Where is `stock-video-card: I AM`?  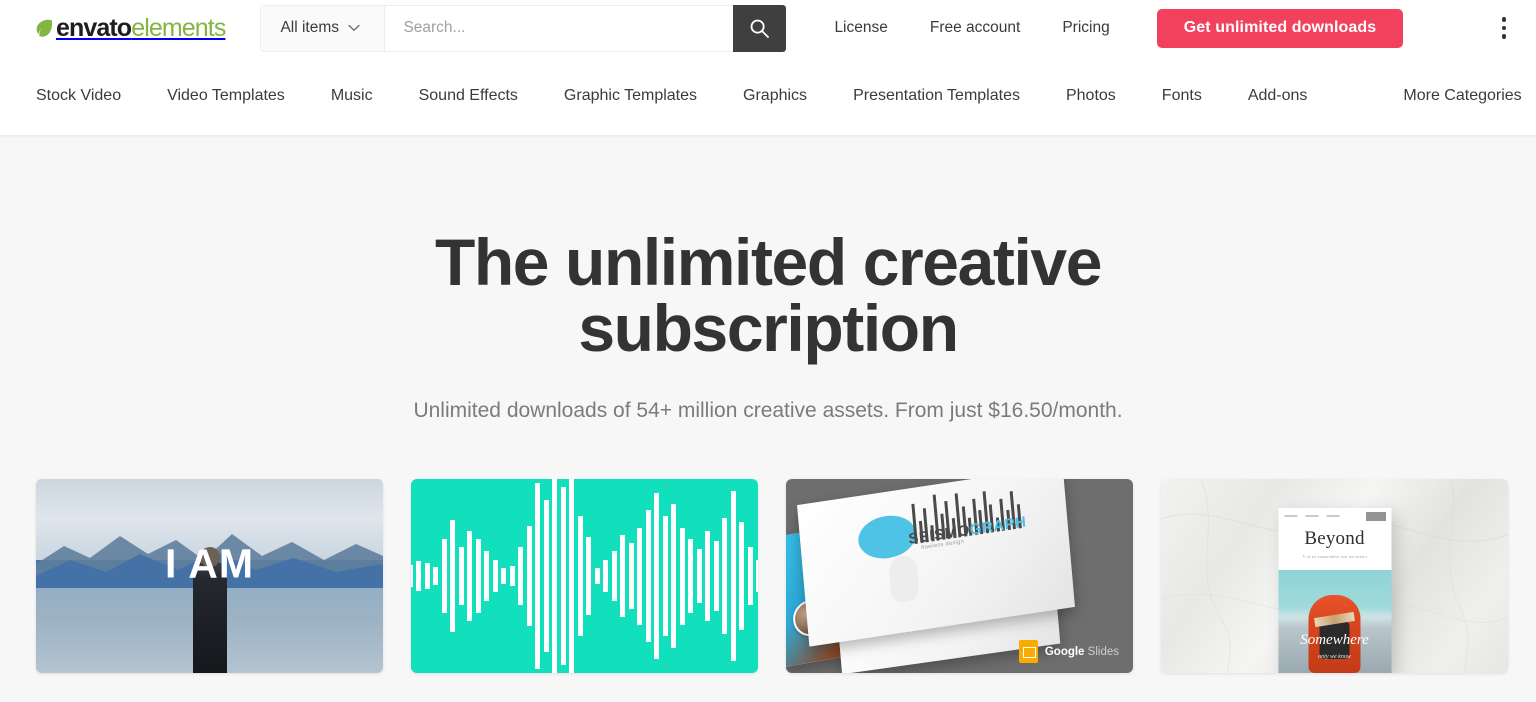 stock-video-card: I AM is located at coordinates (209, 576).